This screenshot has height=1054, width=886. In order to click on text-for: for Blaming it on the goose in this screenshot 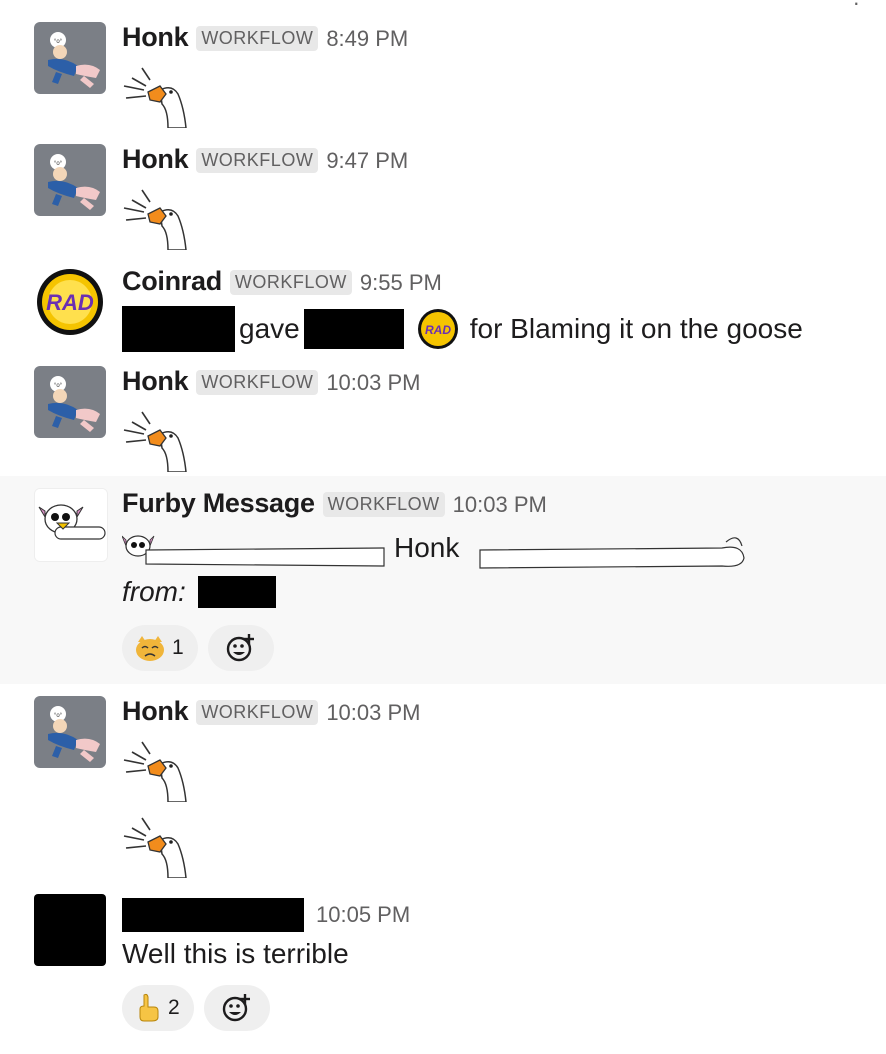, I will do `click(636, 328)`.